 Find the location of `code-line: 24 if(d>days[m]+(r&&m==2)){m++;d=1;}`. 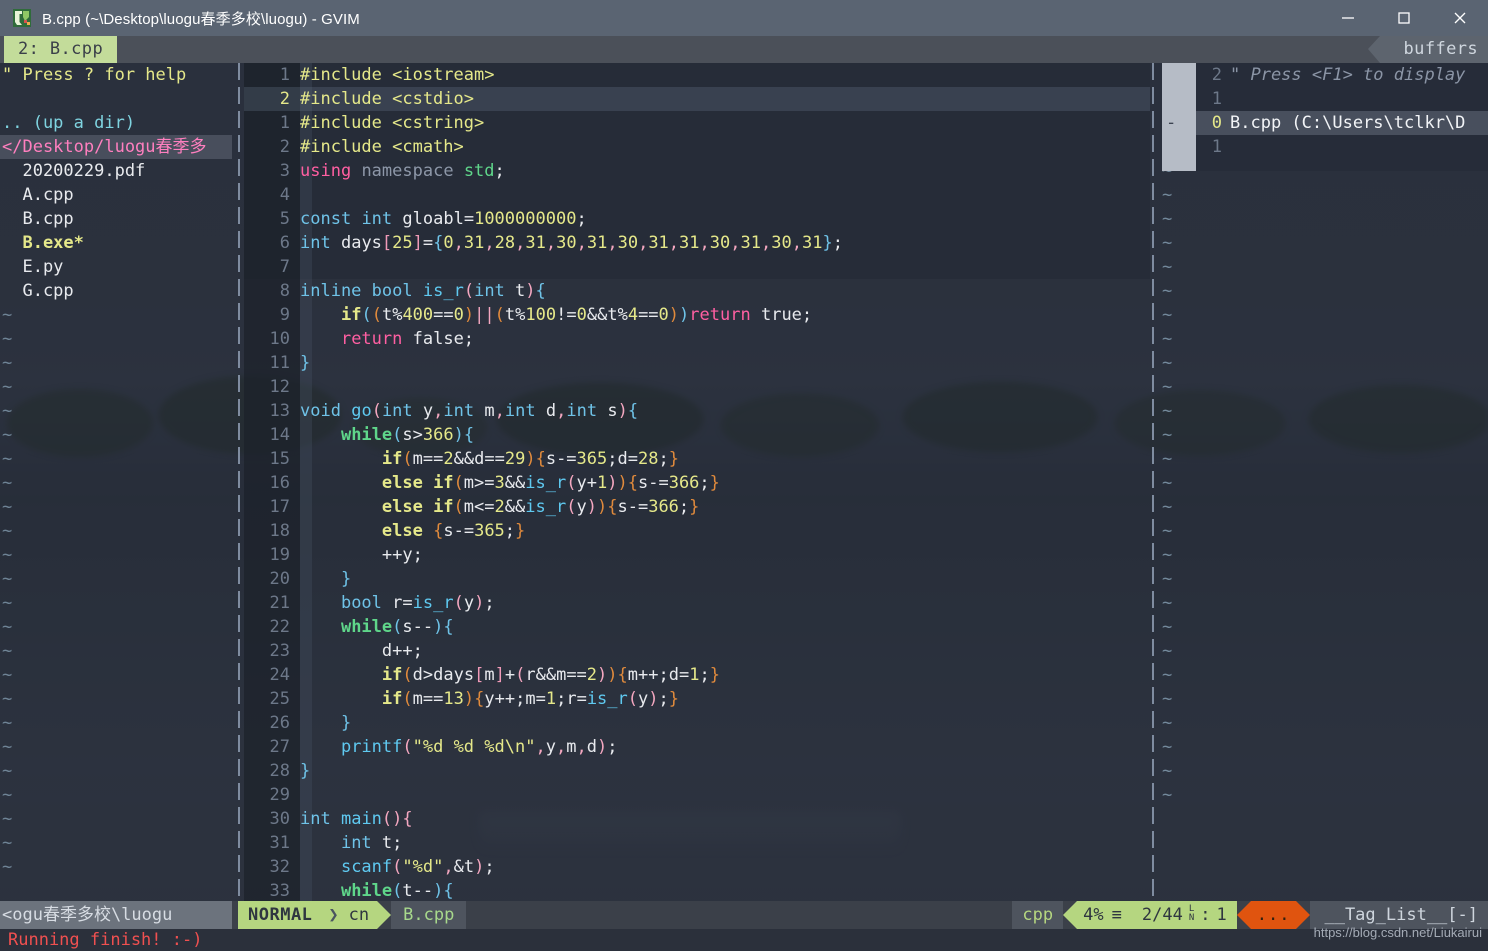

code-line: 24 if(d>days[m]+(r&&m==2)){m++;d=1;} is located at coordinates (697, 675).